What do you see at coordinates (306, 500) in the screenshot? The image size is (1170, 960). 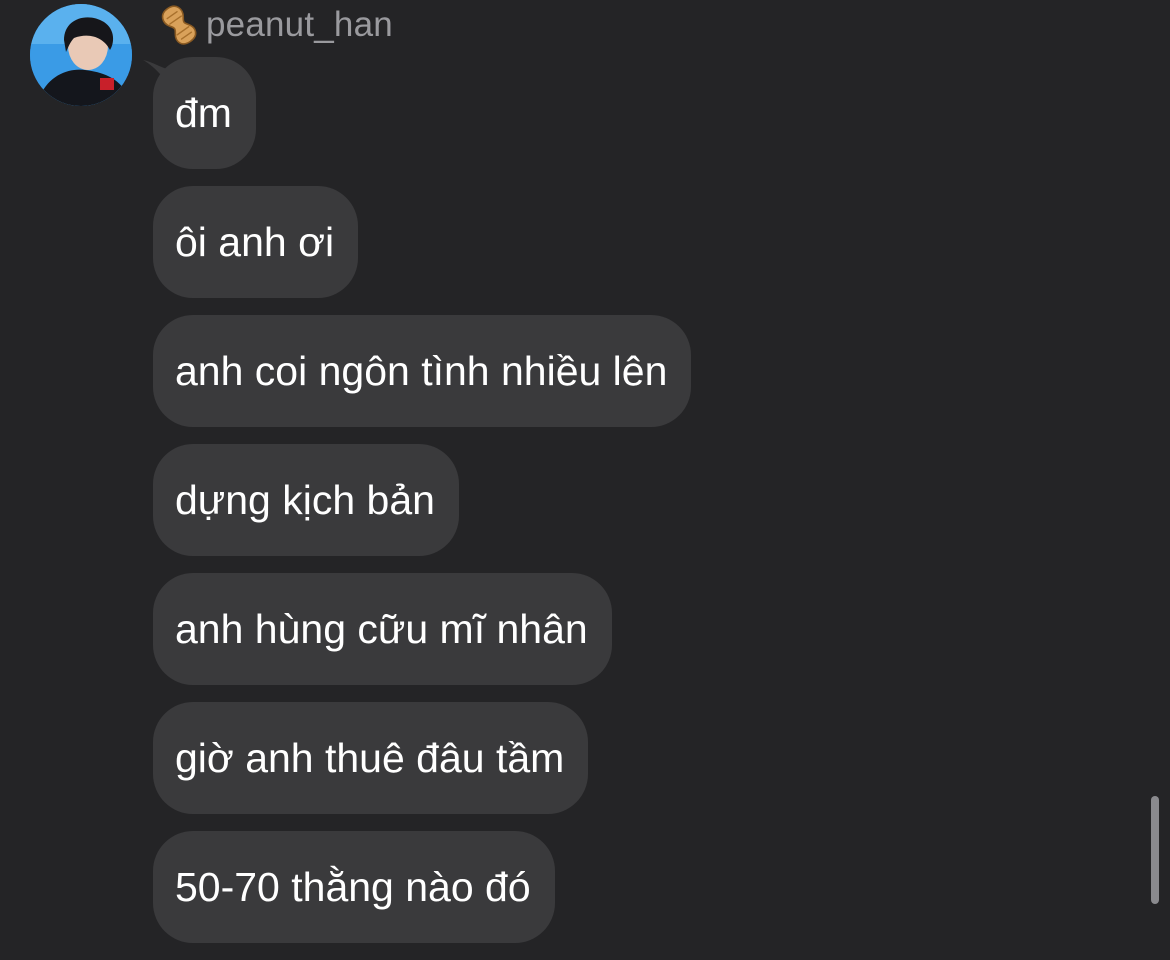 I see `message-bubble: dựng kịch bản` at bounding box center [306, 500].